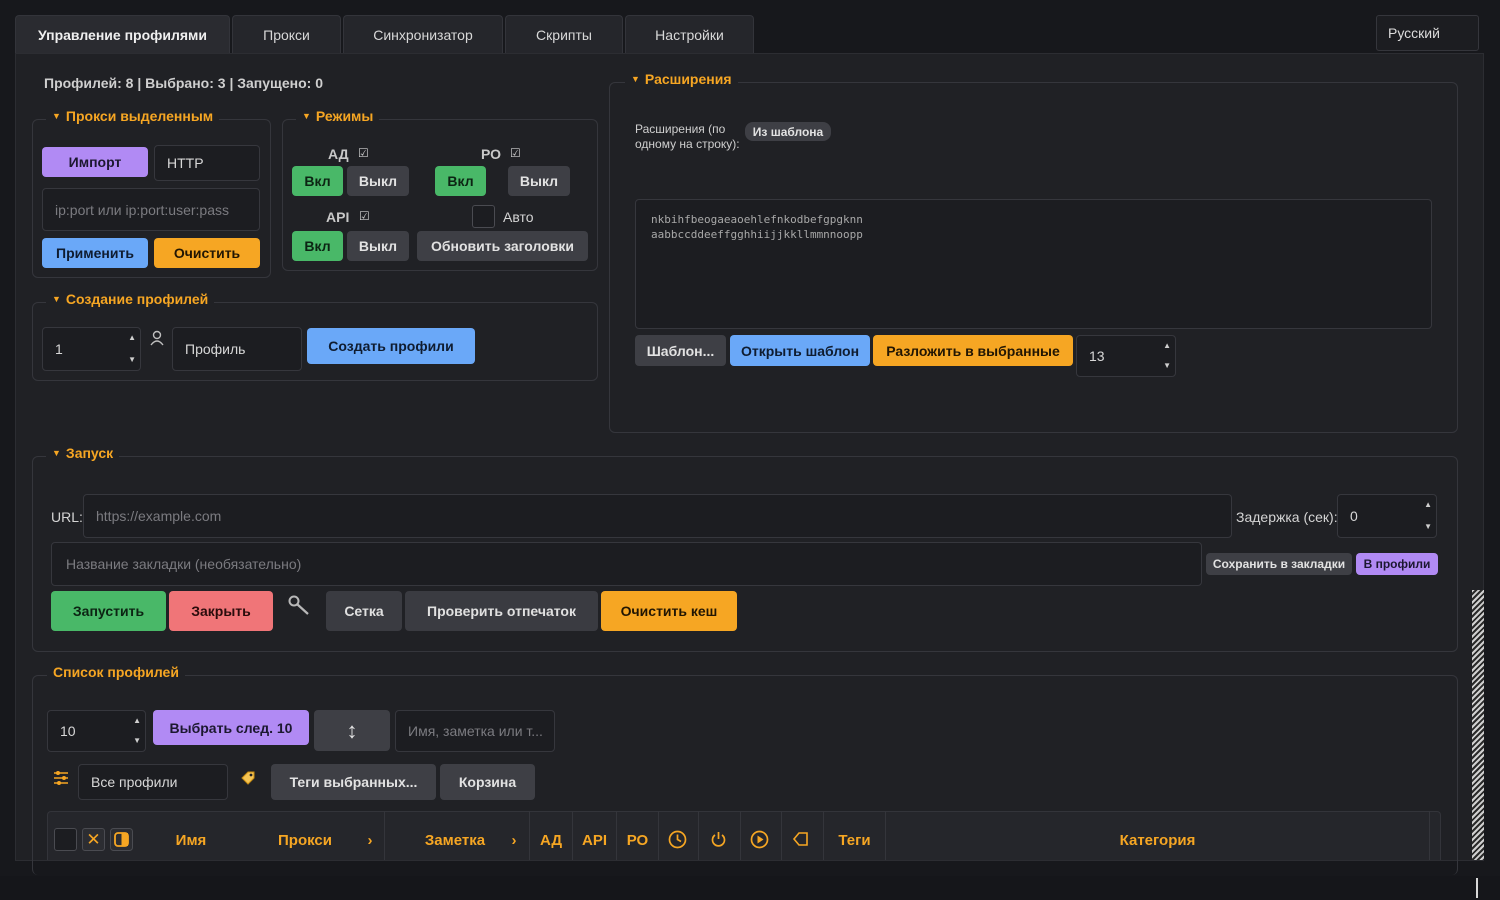 Image resolution: width=1500 pixels, height=900 pixels. Describe the element at coordinates (487, 782) in the screenshot. I see `trash-button: Корзина` at that location.